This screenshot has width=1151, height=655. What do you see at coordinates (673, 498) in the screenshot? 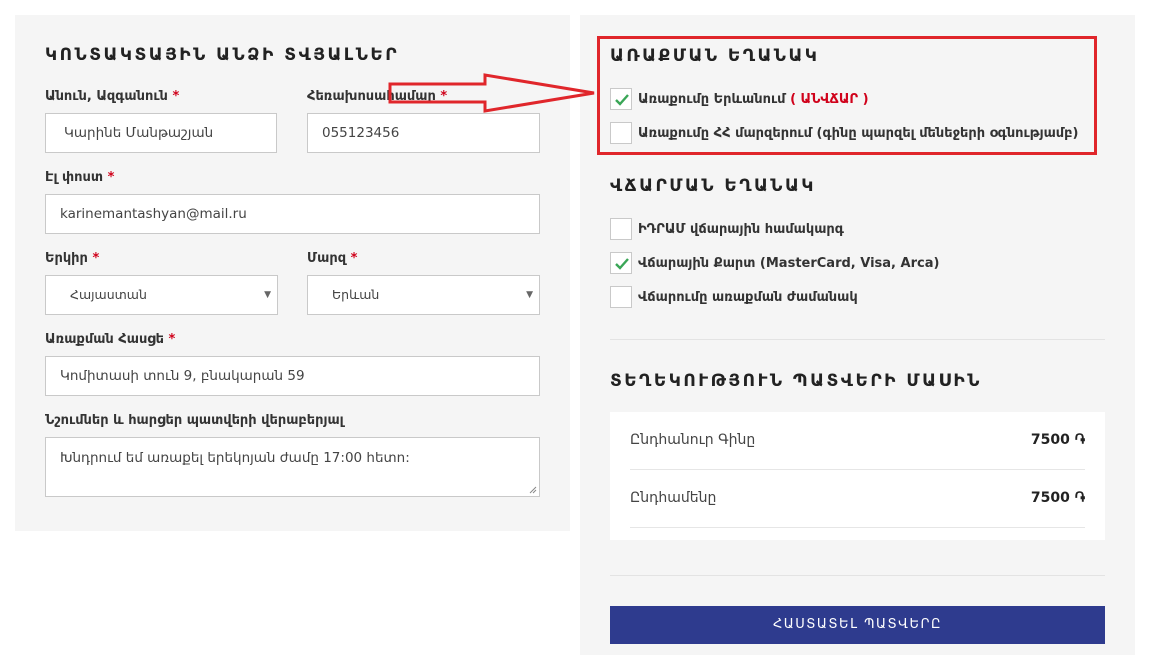
I see `summary-key: Ընդհամենը` at bounding box center [673, 498].